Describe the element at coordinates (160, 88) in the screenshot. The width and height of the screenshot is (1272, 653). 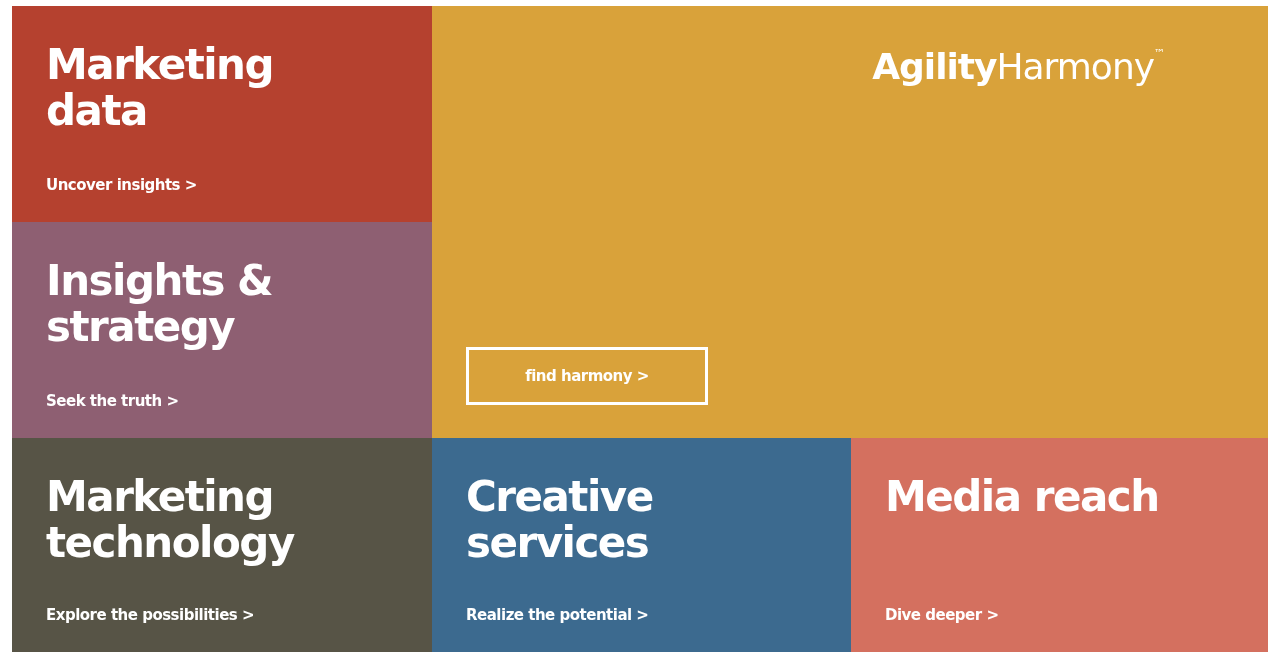
I see `tile-title: Marketing data` at that location.